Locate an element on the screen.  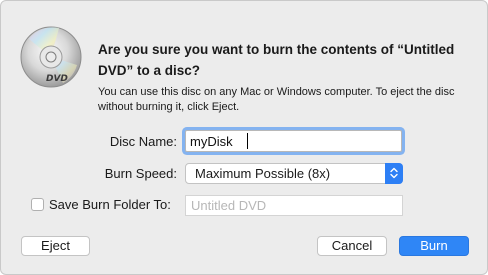
burn-speed-popup: Maximum Possible (8x) is located at coordinates (294, 173).